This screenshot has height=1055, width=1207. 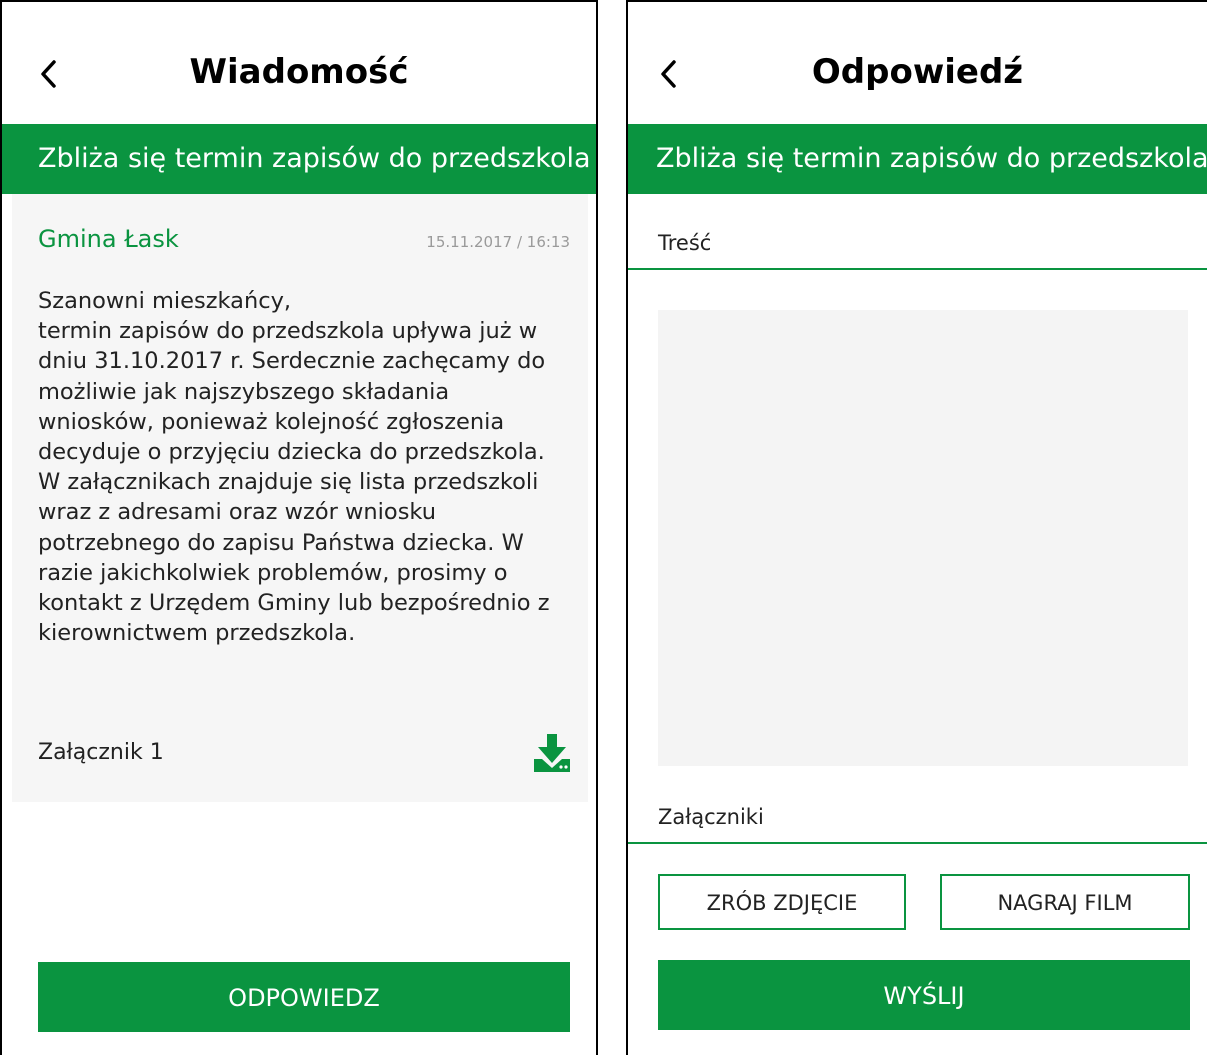 What do you see at coordinates (917, 159) in the screenshot?
I see `reply-subject-bar: Zbliża się termin zapisów do przedszkola` at bounding box center [917, 159].